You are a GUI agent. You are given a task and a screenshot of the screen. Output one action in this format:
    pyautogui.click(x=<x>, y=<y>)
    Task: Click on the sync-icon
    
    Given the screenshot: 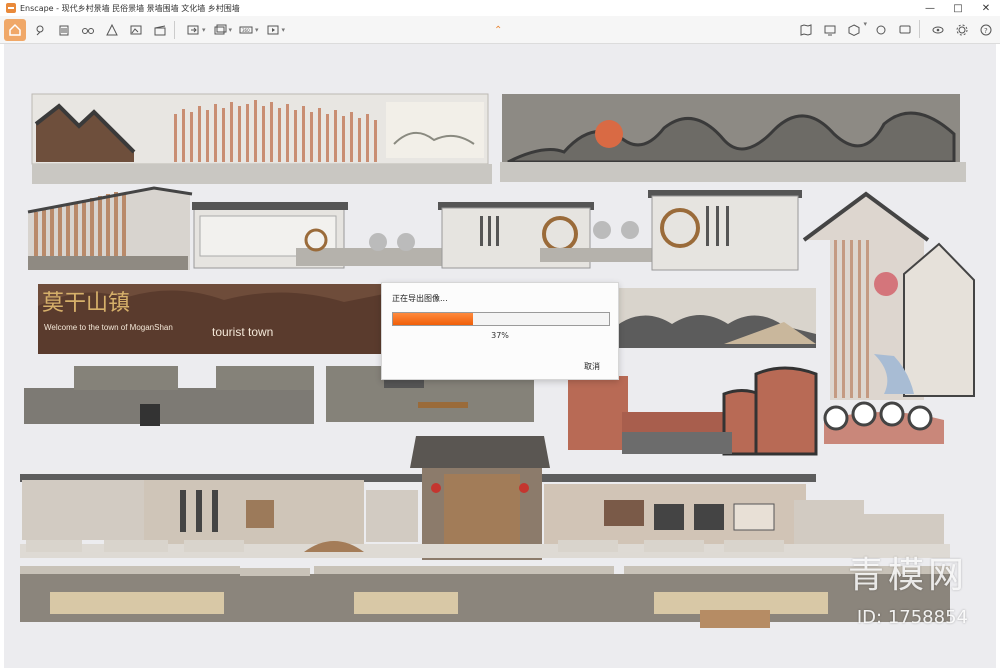 What is the action you would take?
    pyautogui.click(x=881, y=30)
    